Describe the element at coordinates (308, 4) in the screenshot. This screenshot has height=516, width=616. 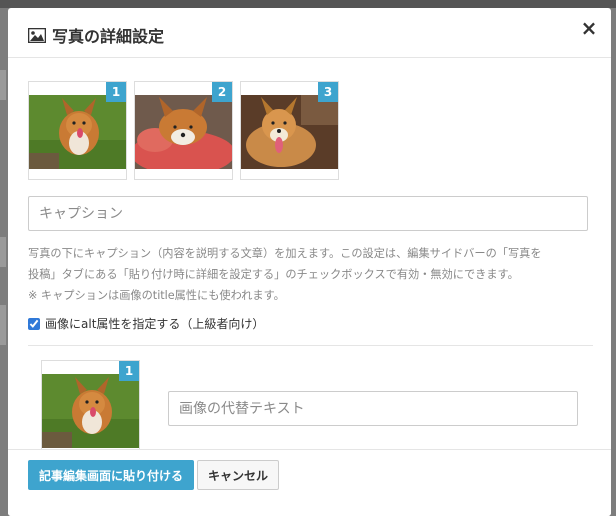
I see `background-topbar` at that location.